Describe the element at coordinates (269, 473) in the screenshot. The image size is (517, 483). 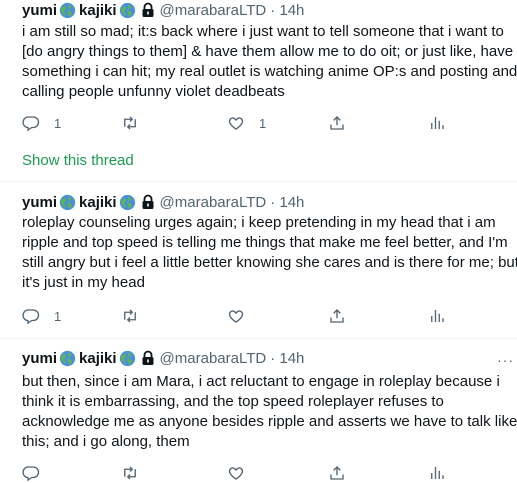
I see `tweet-actions` at that location.